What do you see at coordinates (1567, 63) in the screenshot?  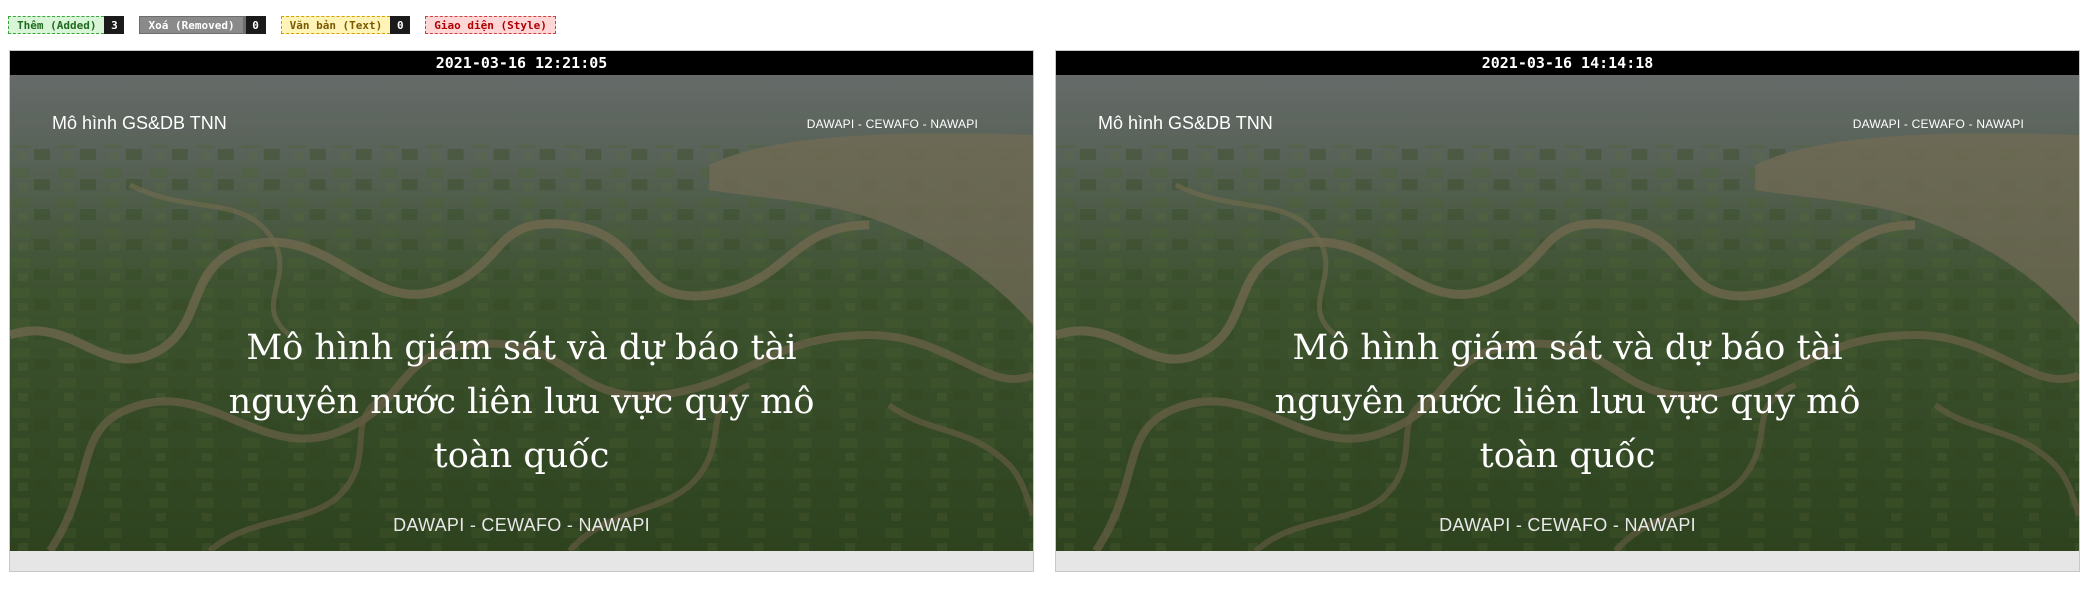 I see `timestamp-bar: 2021-03-16 14:14:18` at bounding box center [1567, 63].